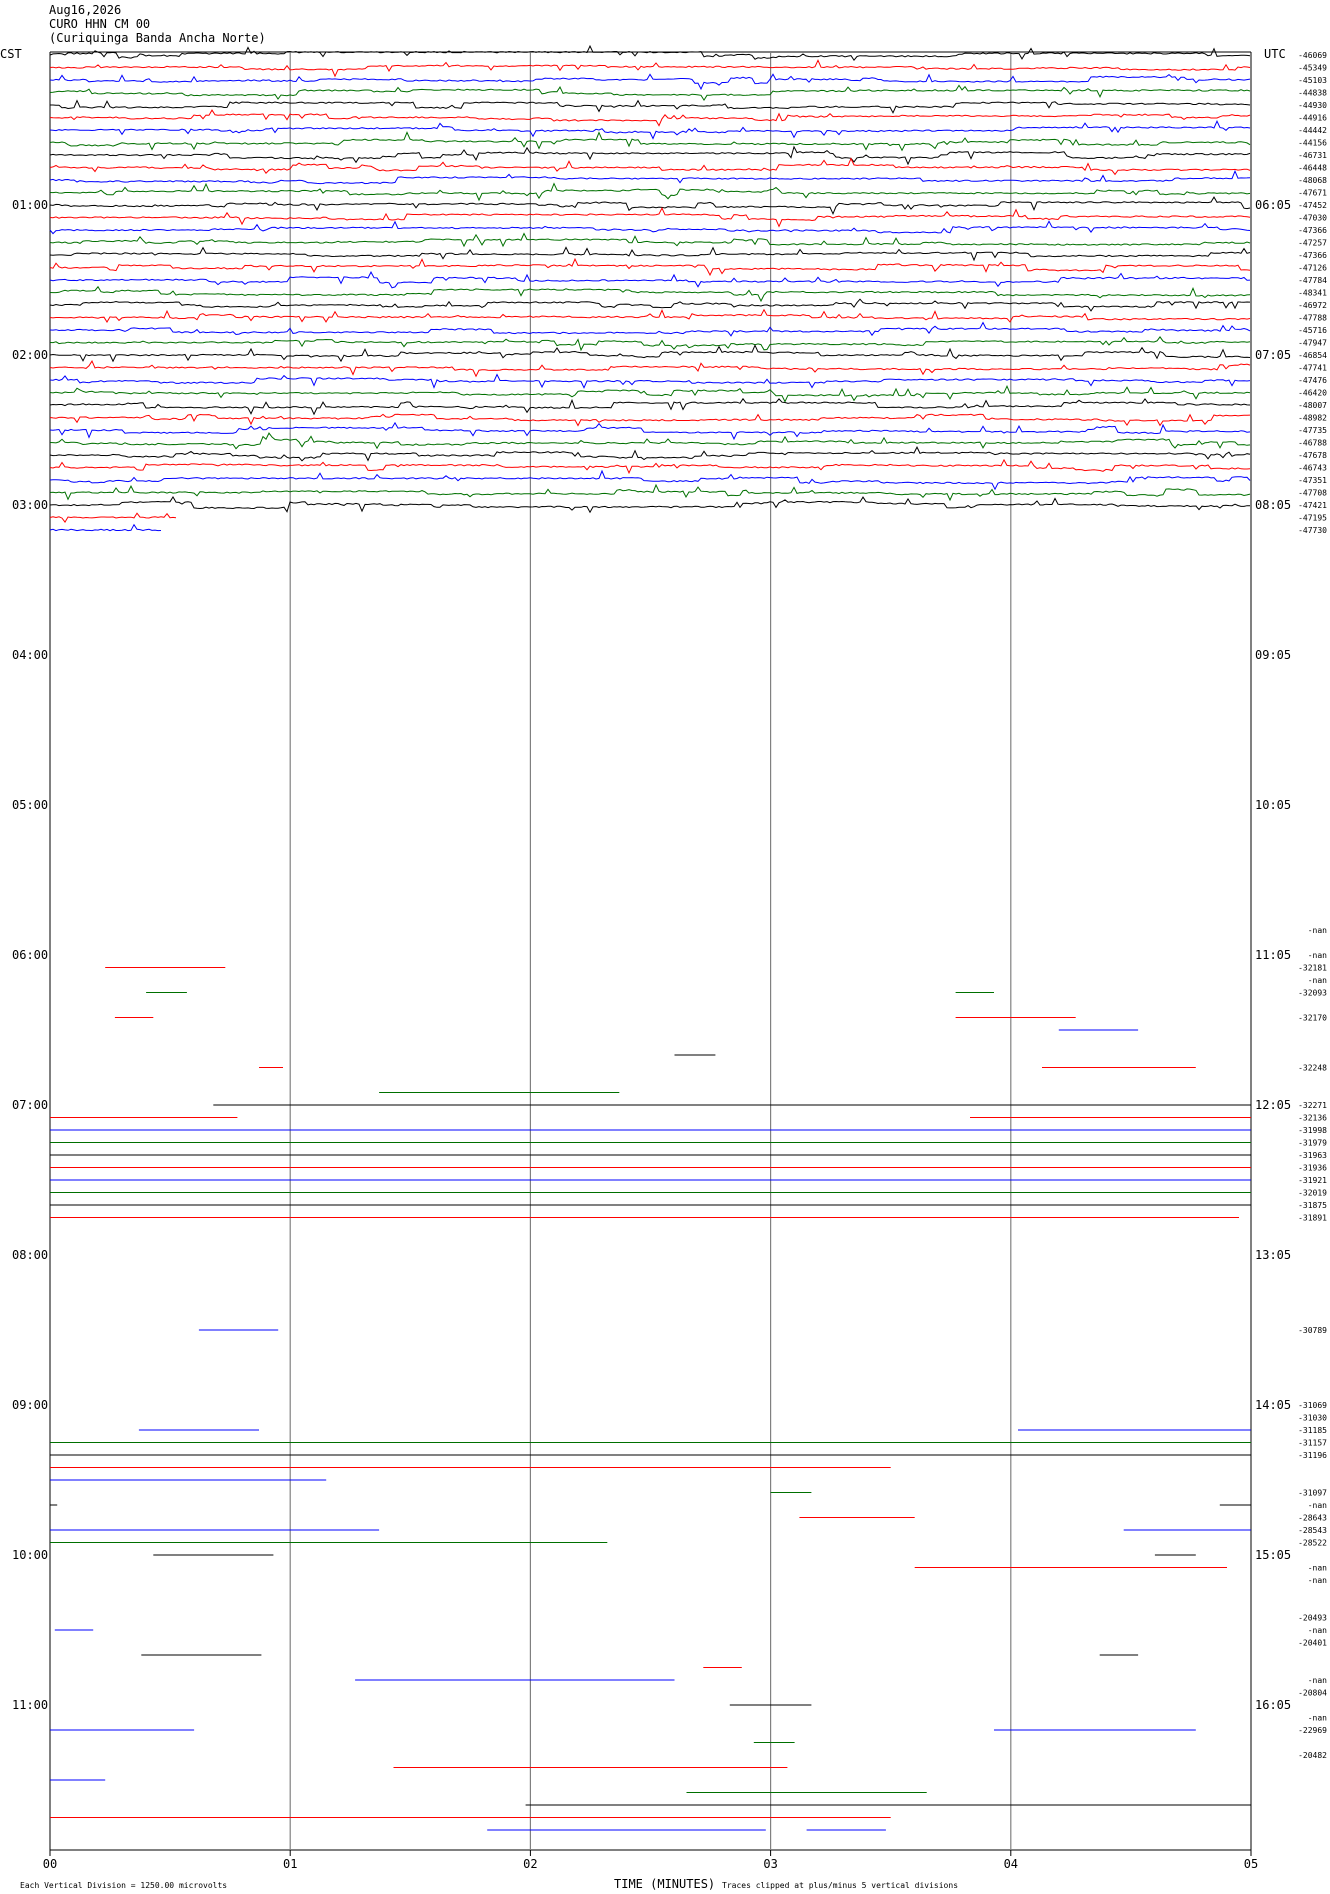 The width and height of the screenshot is (1330, 1894). I want to click on trace-offset-label: -32181, so click(1312, 968).